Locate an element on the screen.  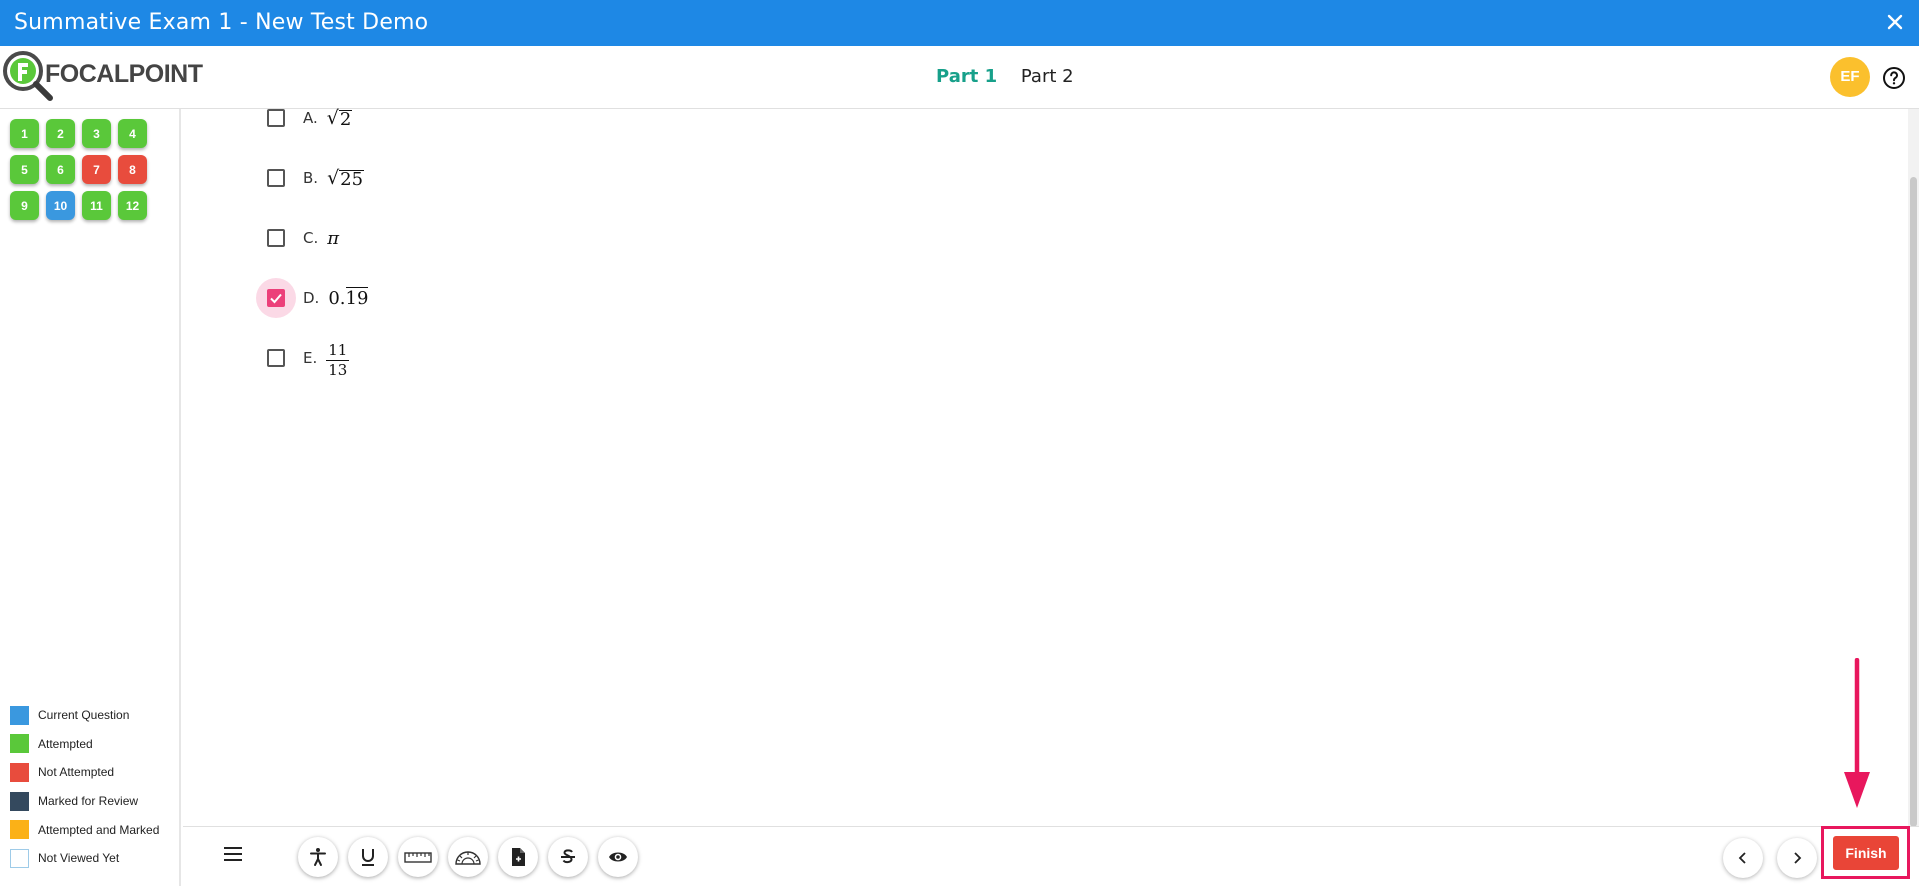
scrollbar-thumb is located at coordinates (1913, 502).